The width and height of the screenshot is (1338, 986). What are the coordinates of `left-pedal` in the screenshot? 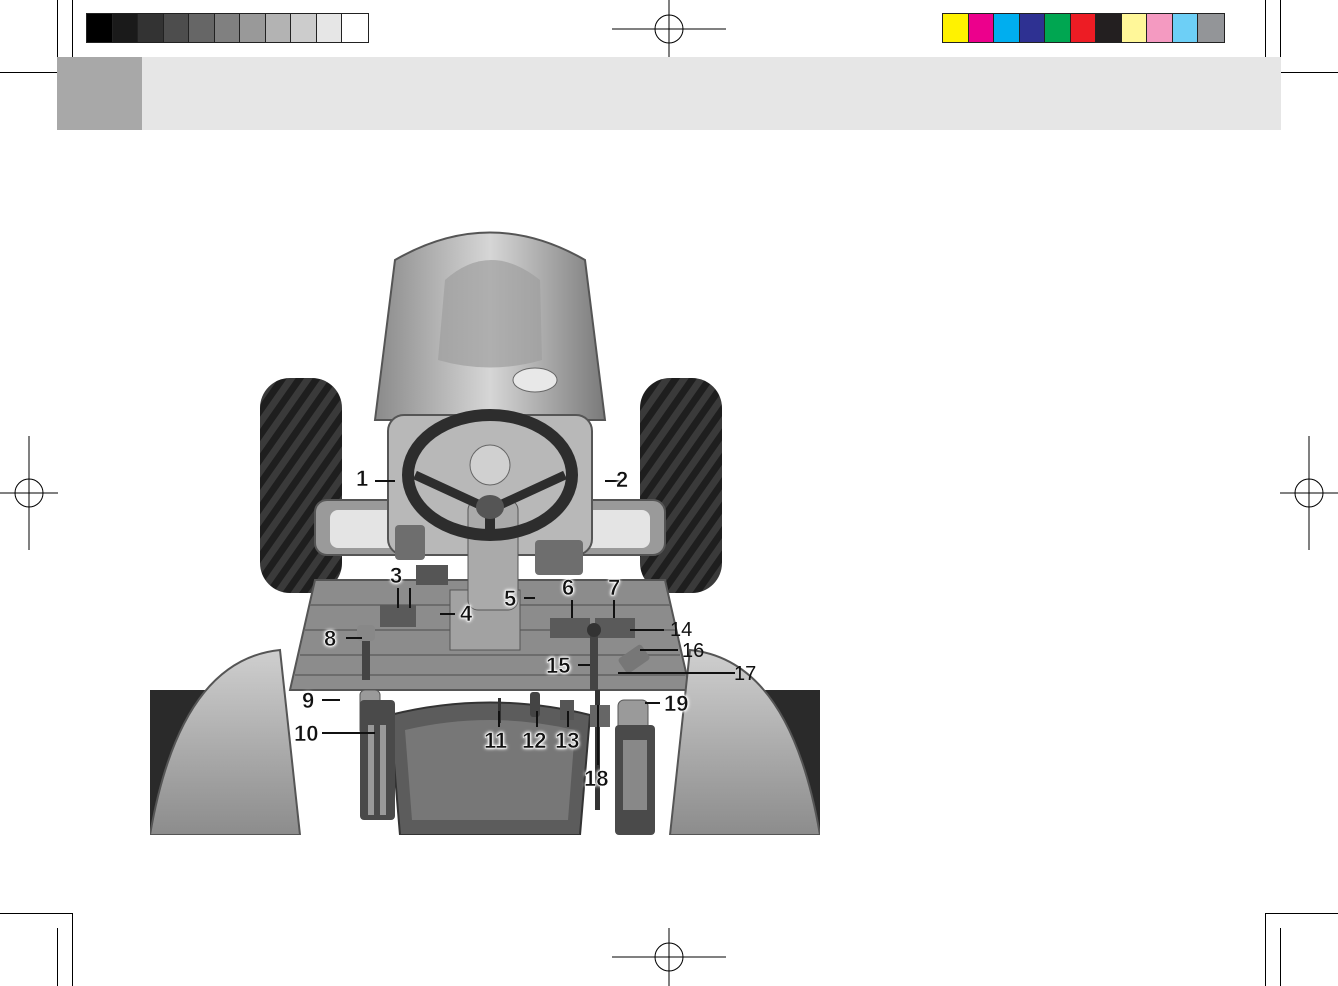 It's located at (398, 616).